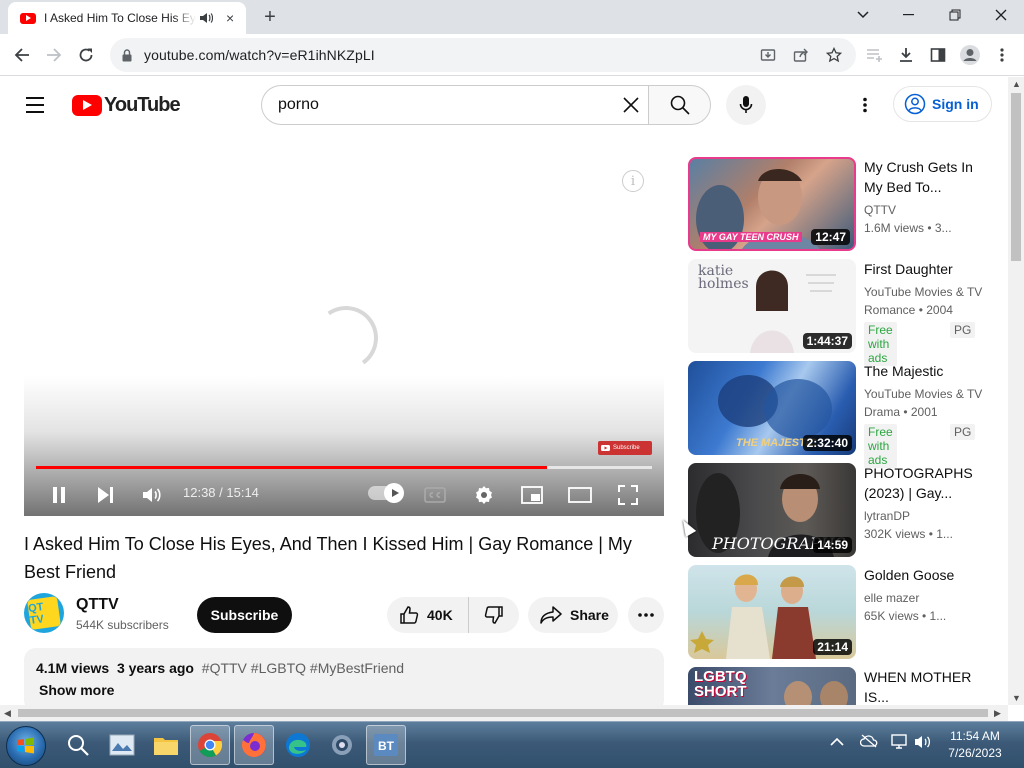 The image size is (1024, 768). I want to click on dislike-button, so click(494, 615).